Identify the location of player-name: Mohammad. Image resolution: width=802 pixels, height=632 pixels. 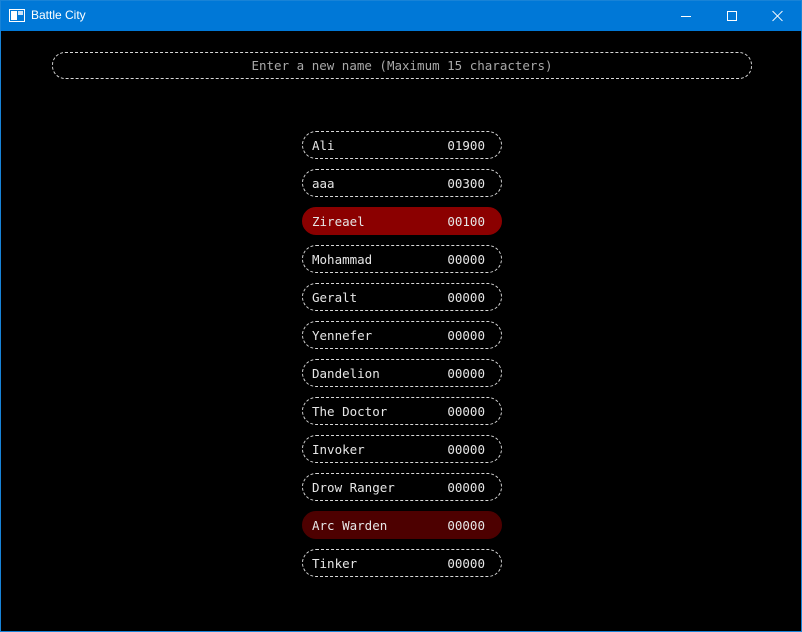
(342, 259).